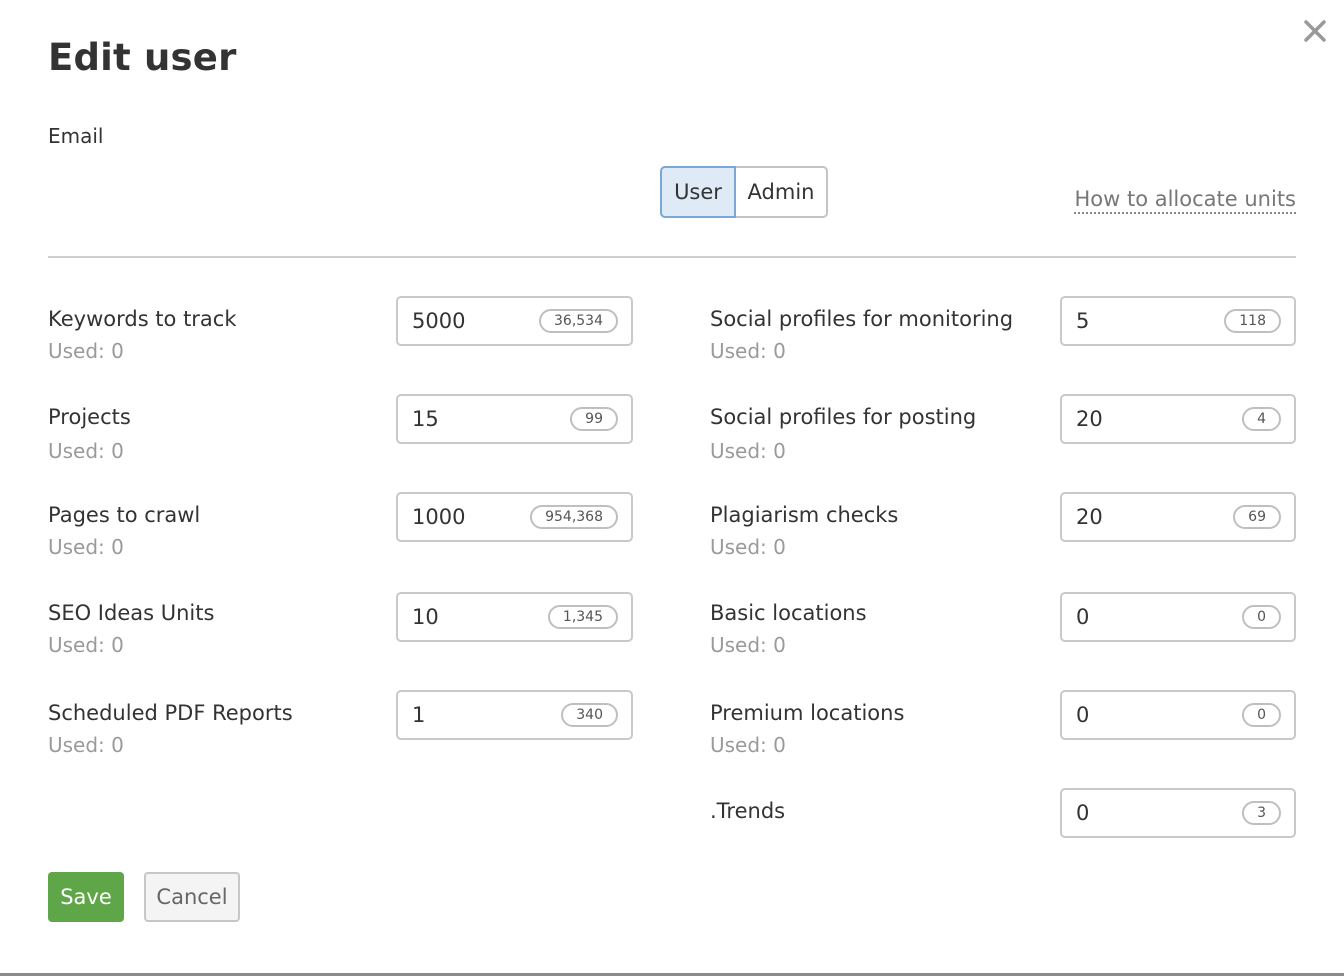 This screenshot has height=976, width=1344. What do you see at coordinates (1252, 321) in the screenshot?
I see `available-badge: 118` at bounding box center [1252, 321].